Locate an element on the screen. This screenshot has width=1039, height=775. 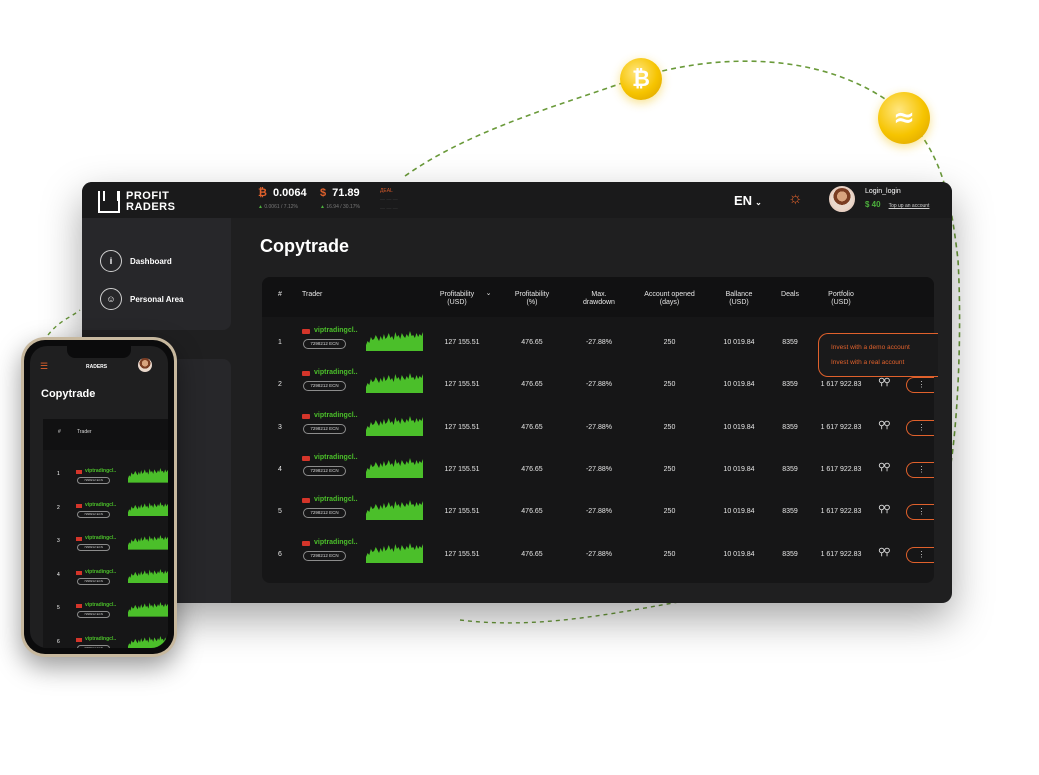
investors-icon: ⚲⚲ is located at coordinates (884, 467).